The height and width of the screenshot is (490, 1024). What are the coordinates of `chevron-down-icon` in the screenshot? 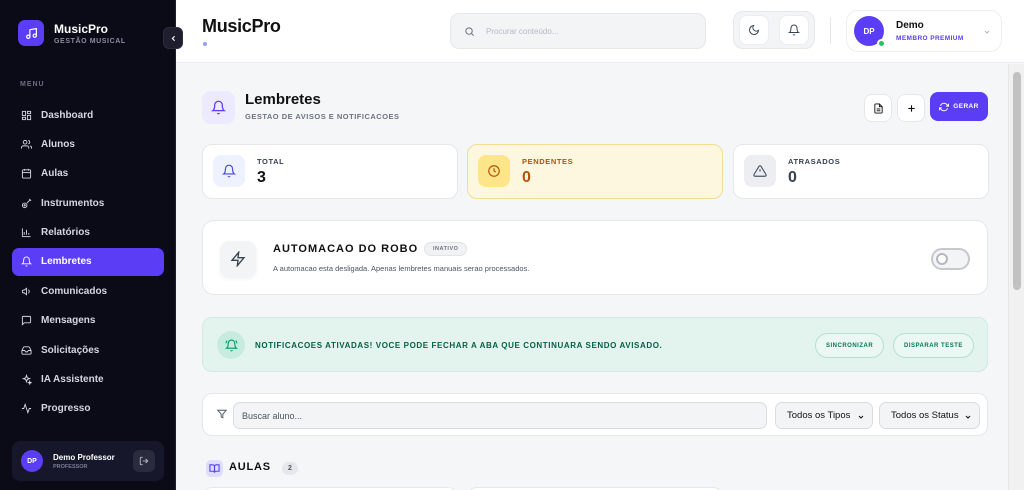 It's located at (987, 32).